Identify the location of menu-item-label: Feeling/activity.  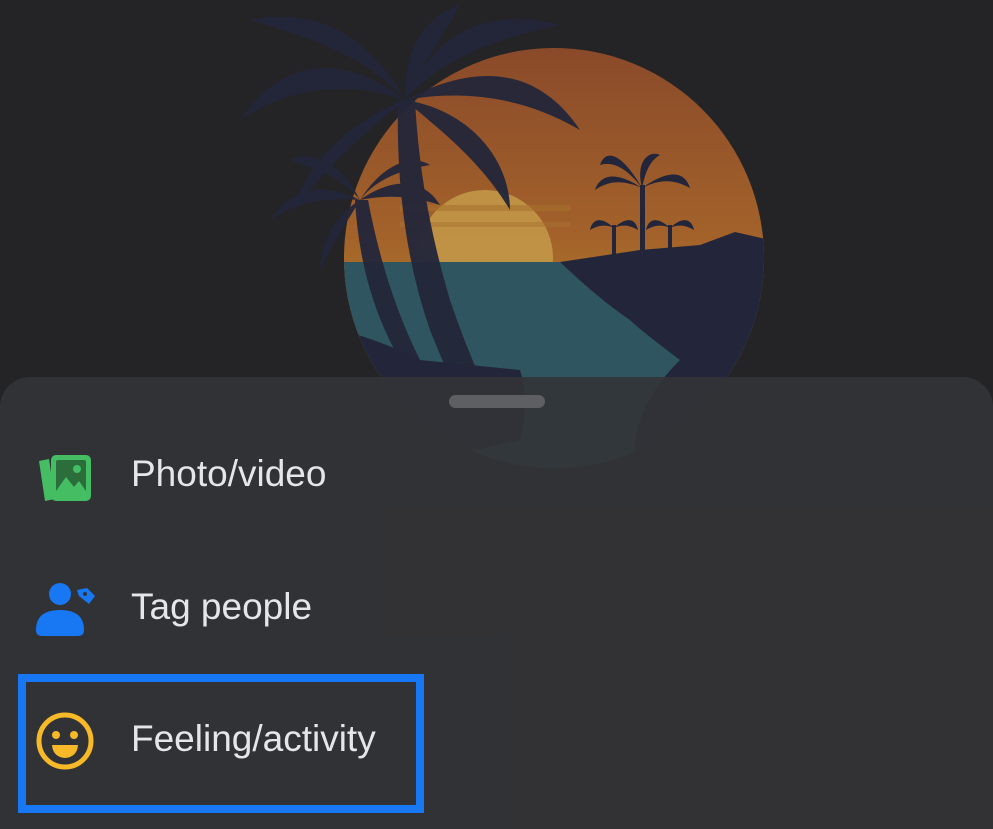
(253, 738).